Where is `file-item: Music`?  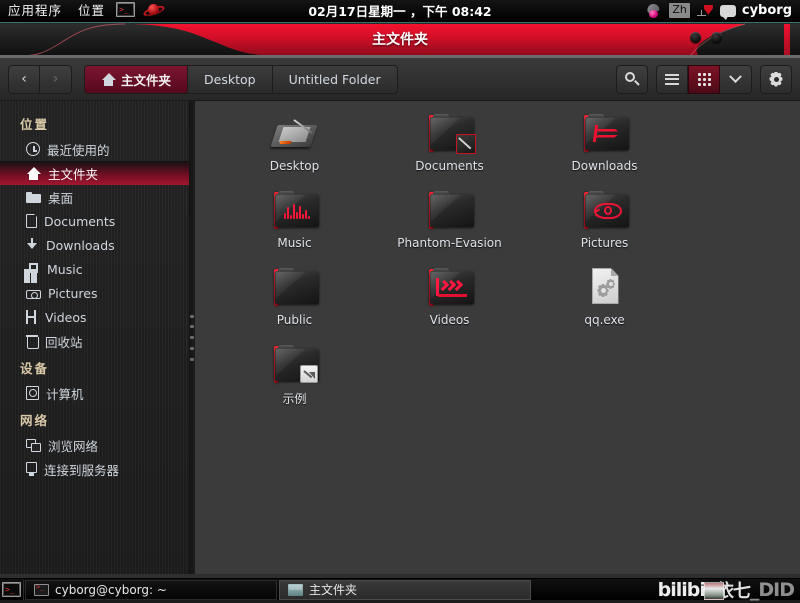 file-item: Music is located at coordinates (294, 226).